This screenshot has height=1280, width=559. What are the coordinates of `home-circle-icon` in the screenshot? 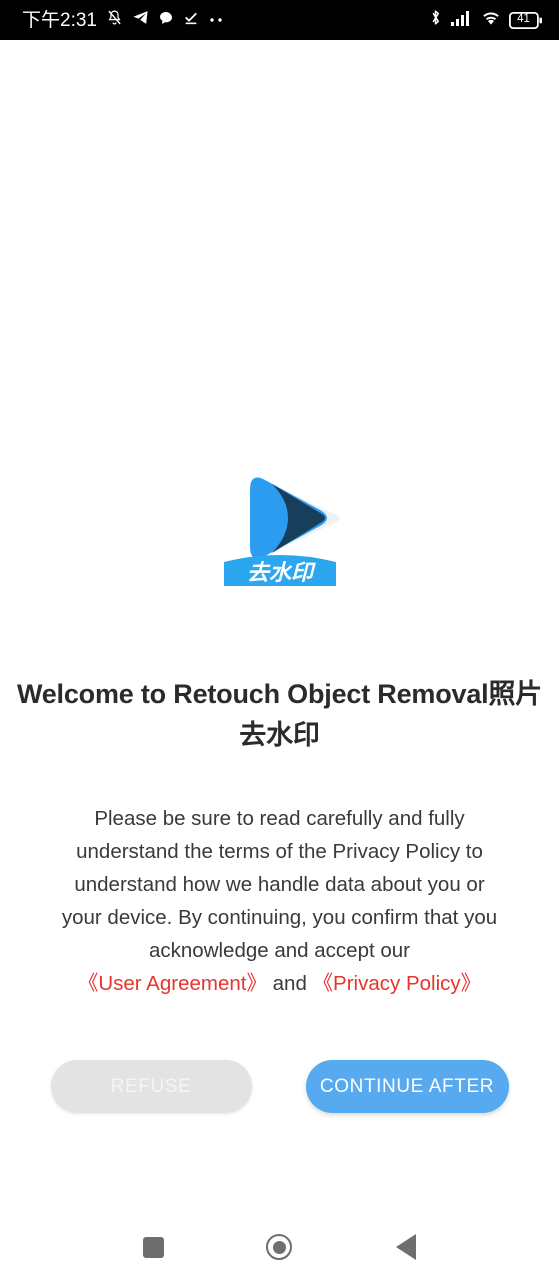 It's located at (279, 1247).